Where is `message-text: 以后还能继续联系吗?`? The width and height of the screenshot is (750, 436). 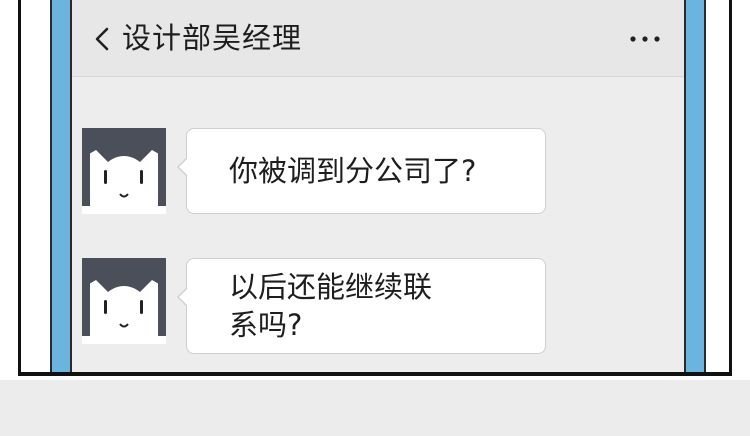
message-text: 以后还能继续联系吗? is located at coordinates (331, 306).